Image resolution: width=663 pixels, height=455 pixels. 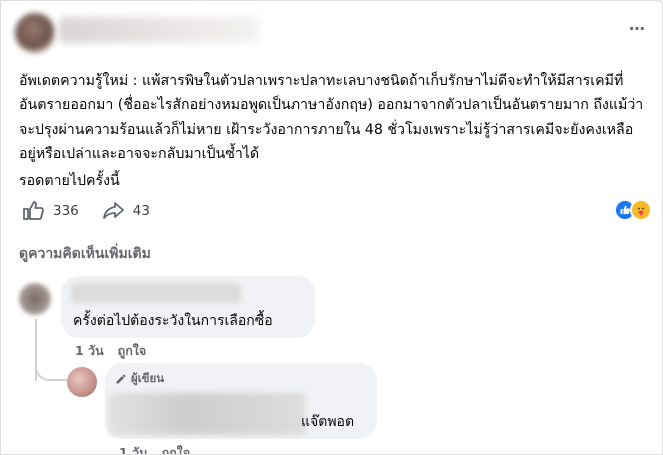 I want to click on thread-connector, so click(x=51, y=367).